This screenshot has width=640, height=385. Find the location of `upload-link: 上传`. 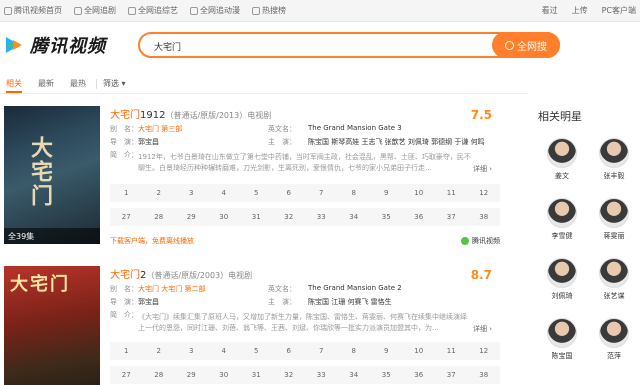

upload-link: 上传 is located at coordinates (580, 10).